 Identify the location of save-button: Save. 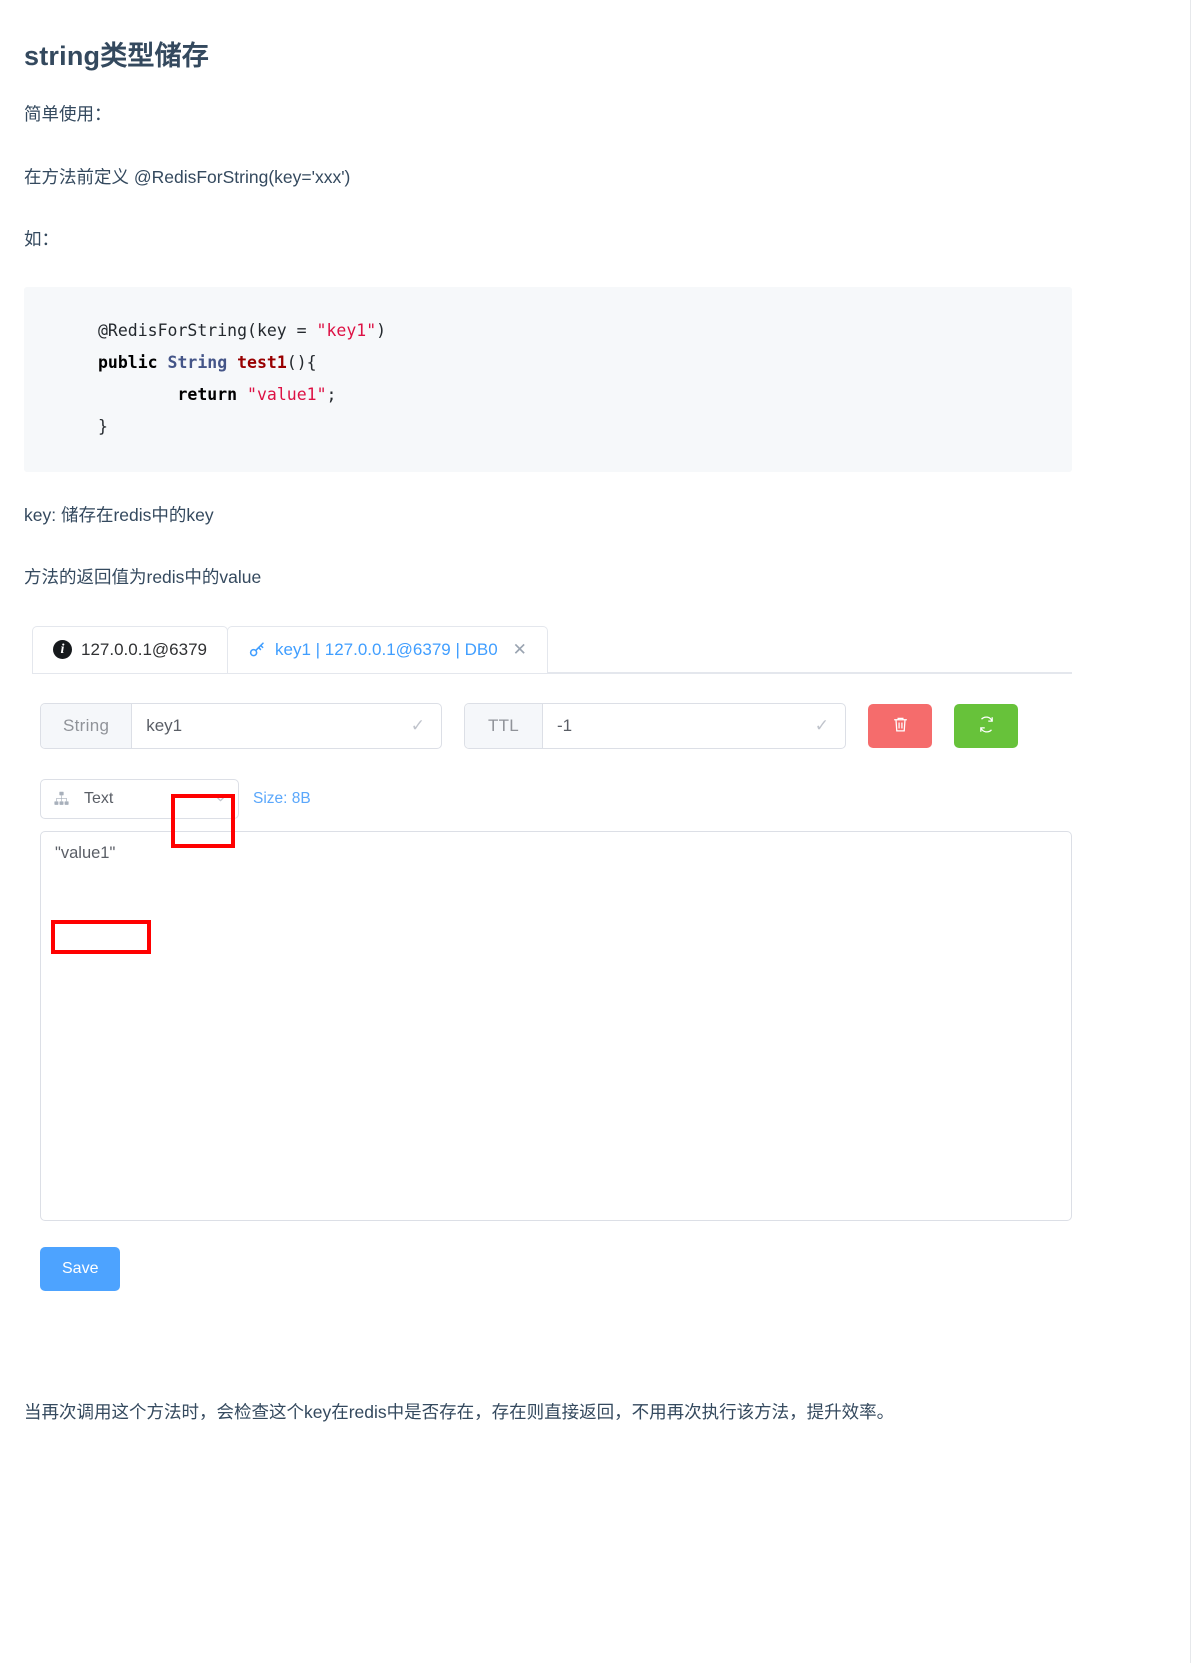
(80, 1268).